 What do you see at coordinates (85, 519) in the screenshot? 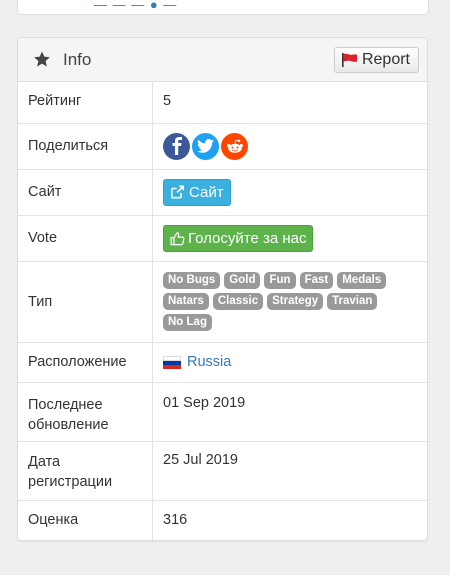
I see `score-label: Оценка` at bounding box center [85, 519].